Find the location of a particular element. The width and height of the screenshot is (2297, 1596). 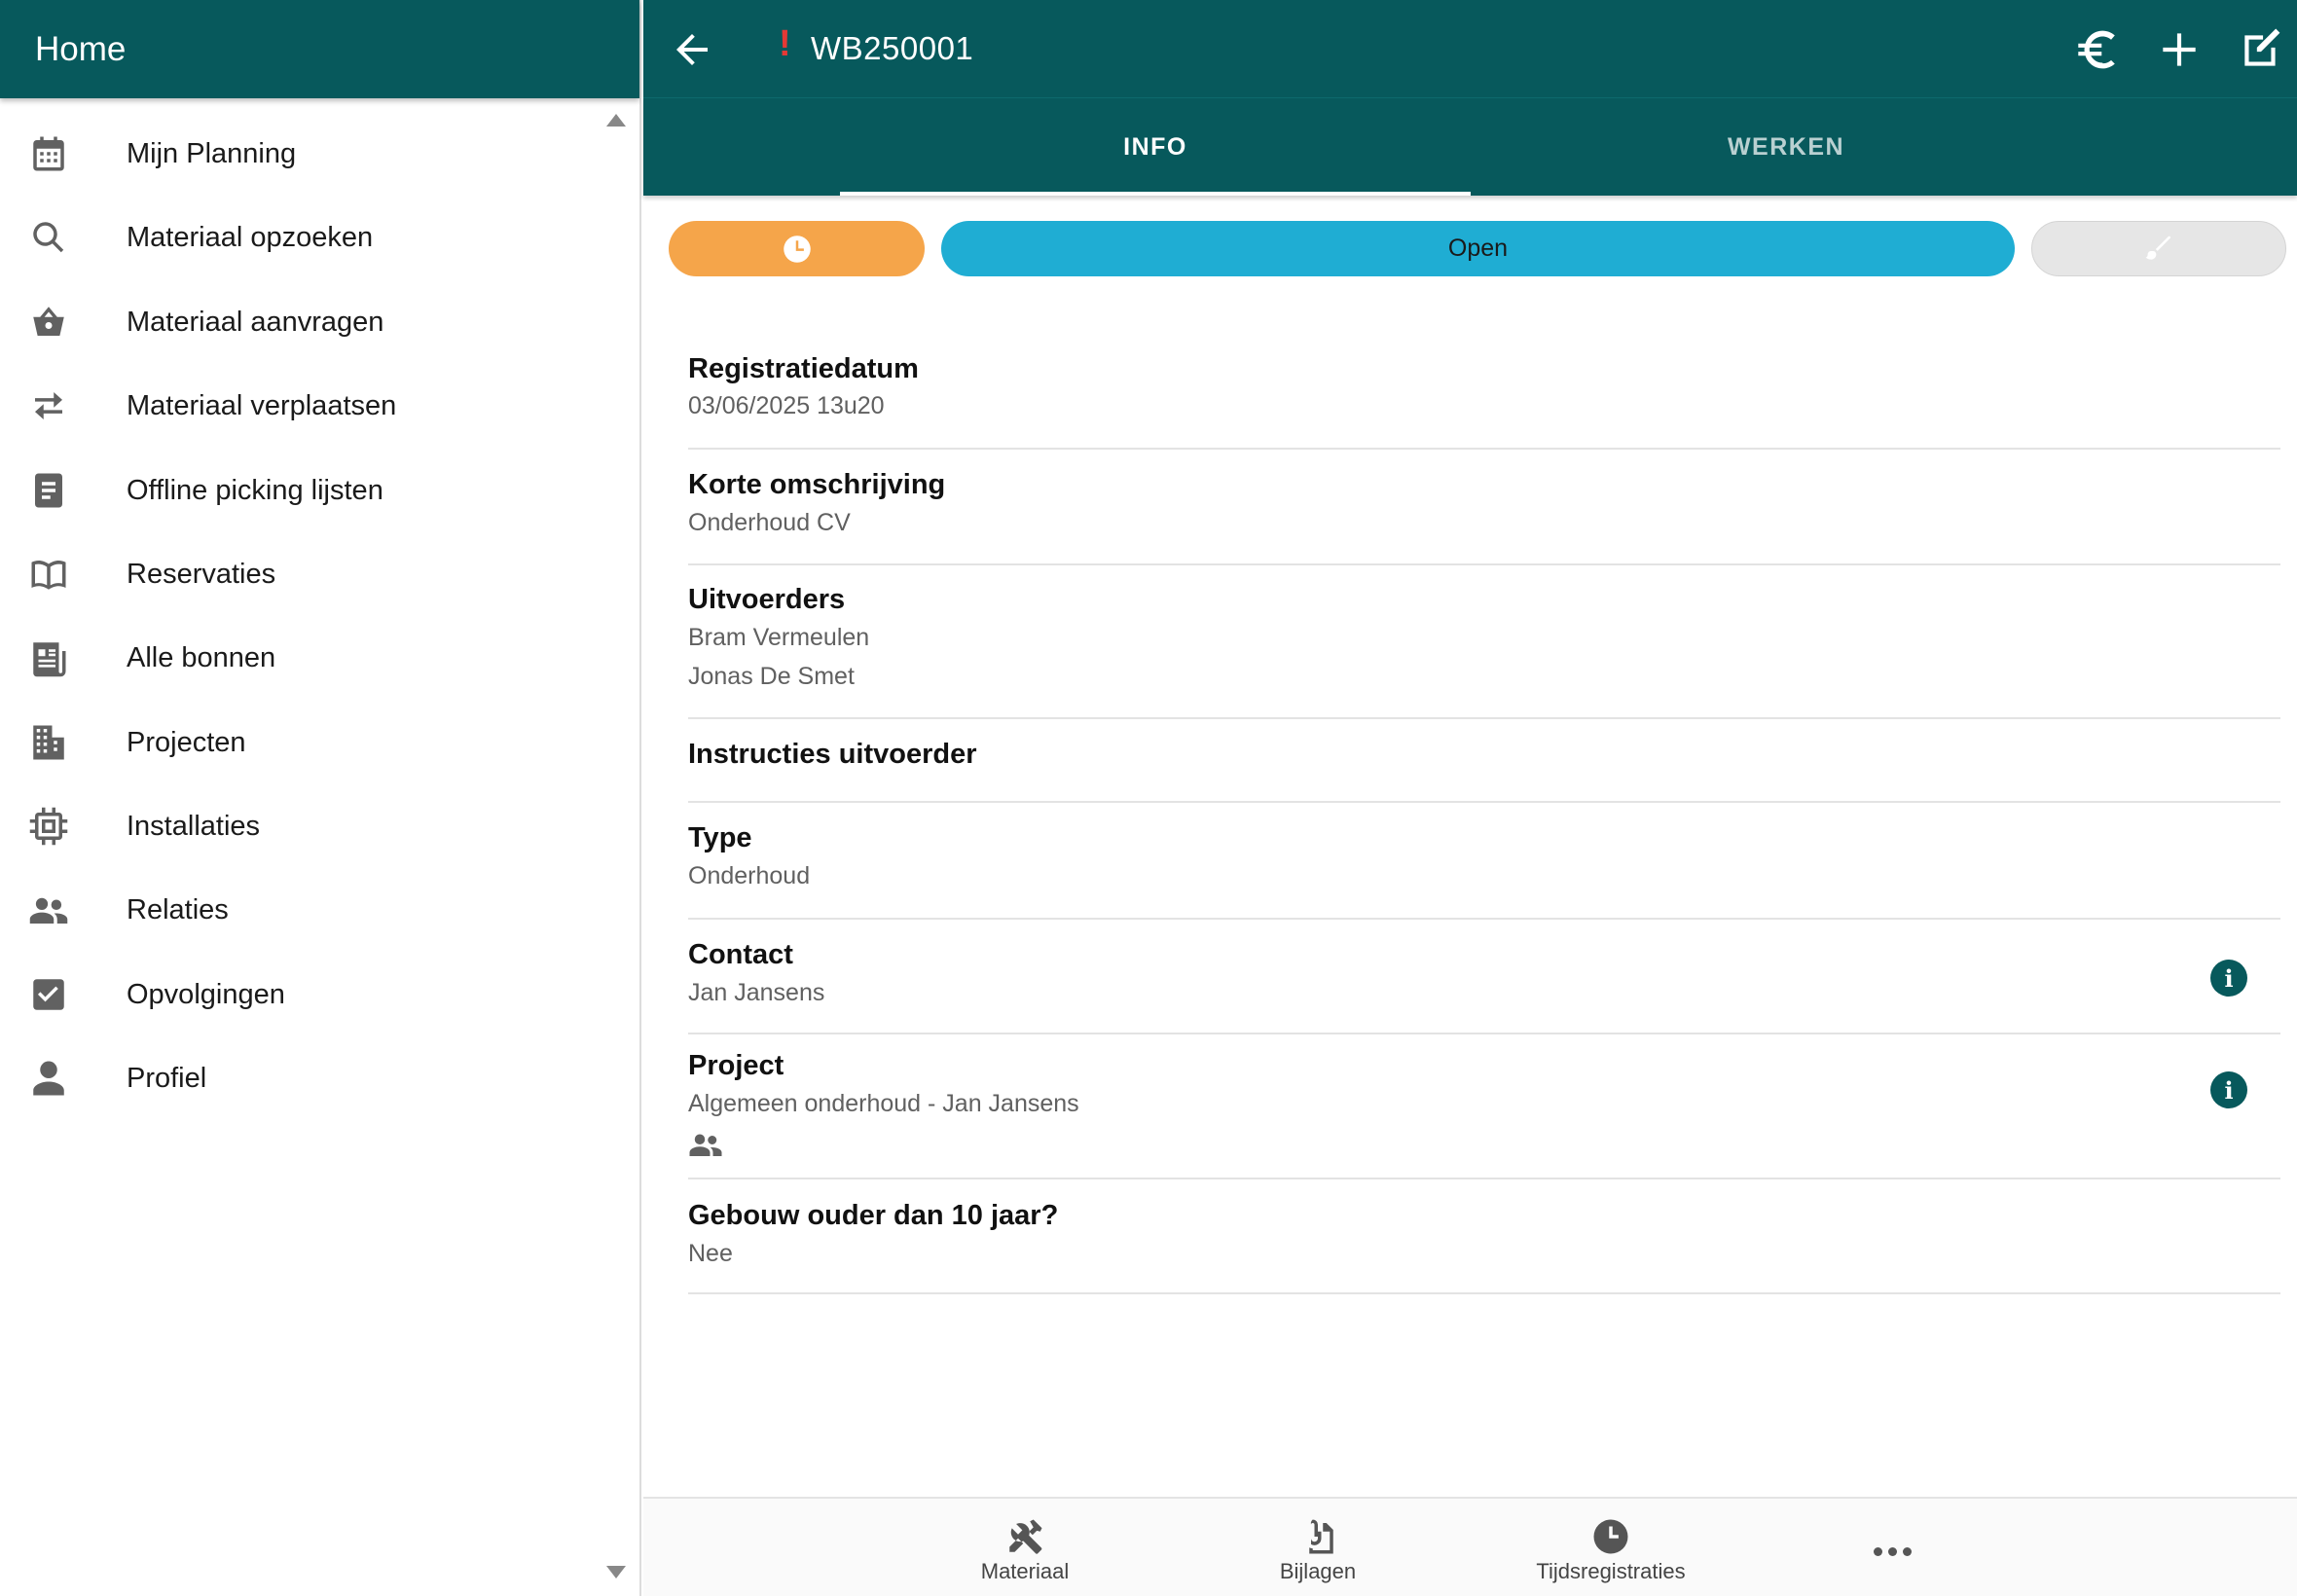

field-label: Instructies uitvoerder is located at coordinates (832, 754).